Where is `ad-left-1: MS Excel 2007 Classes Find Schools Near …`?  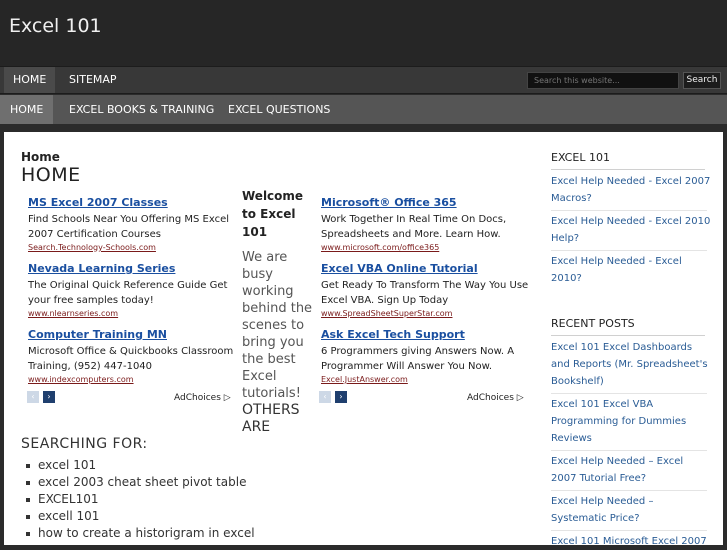
ad-left-1: MS Excel 2007 Classes Find Schools Near … is located at coordinates (133, 224).